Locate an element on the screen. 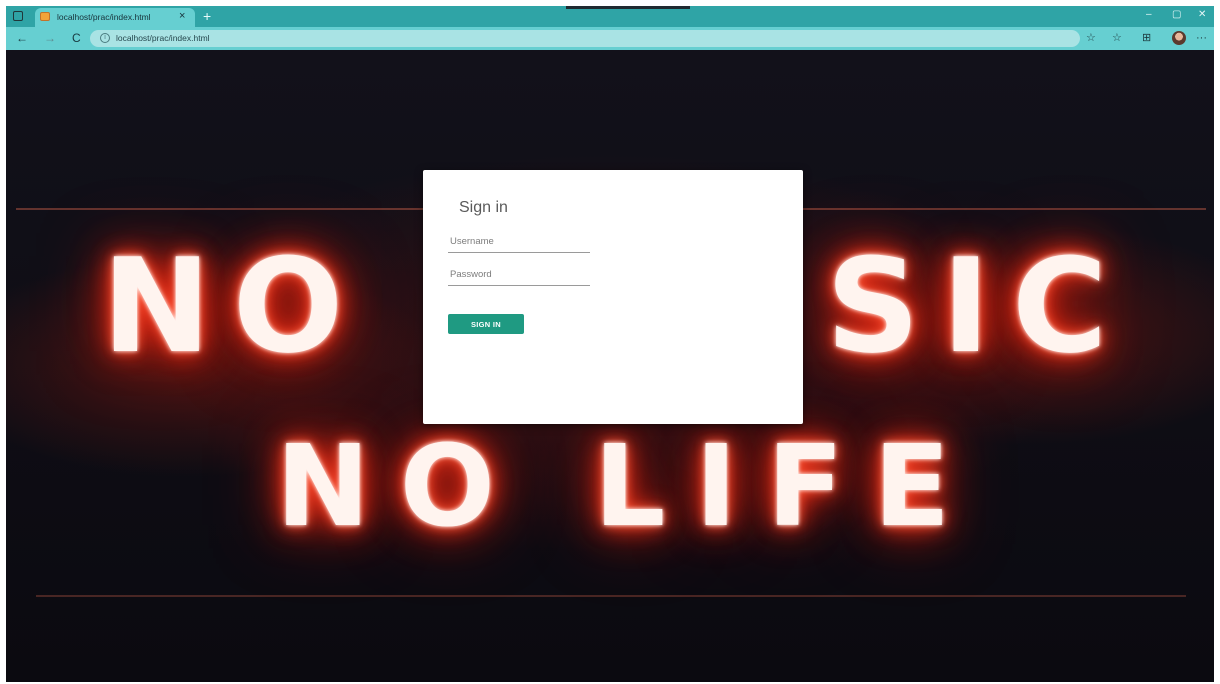  neon-frame-line is located at coordinates (611, 596).